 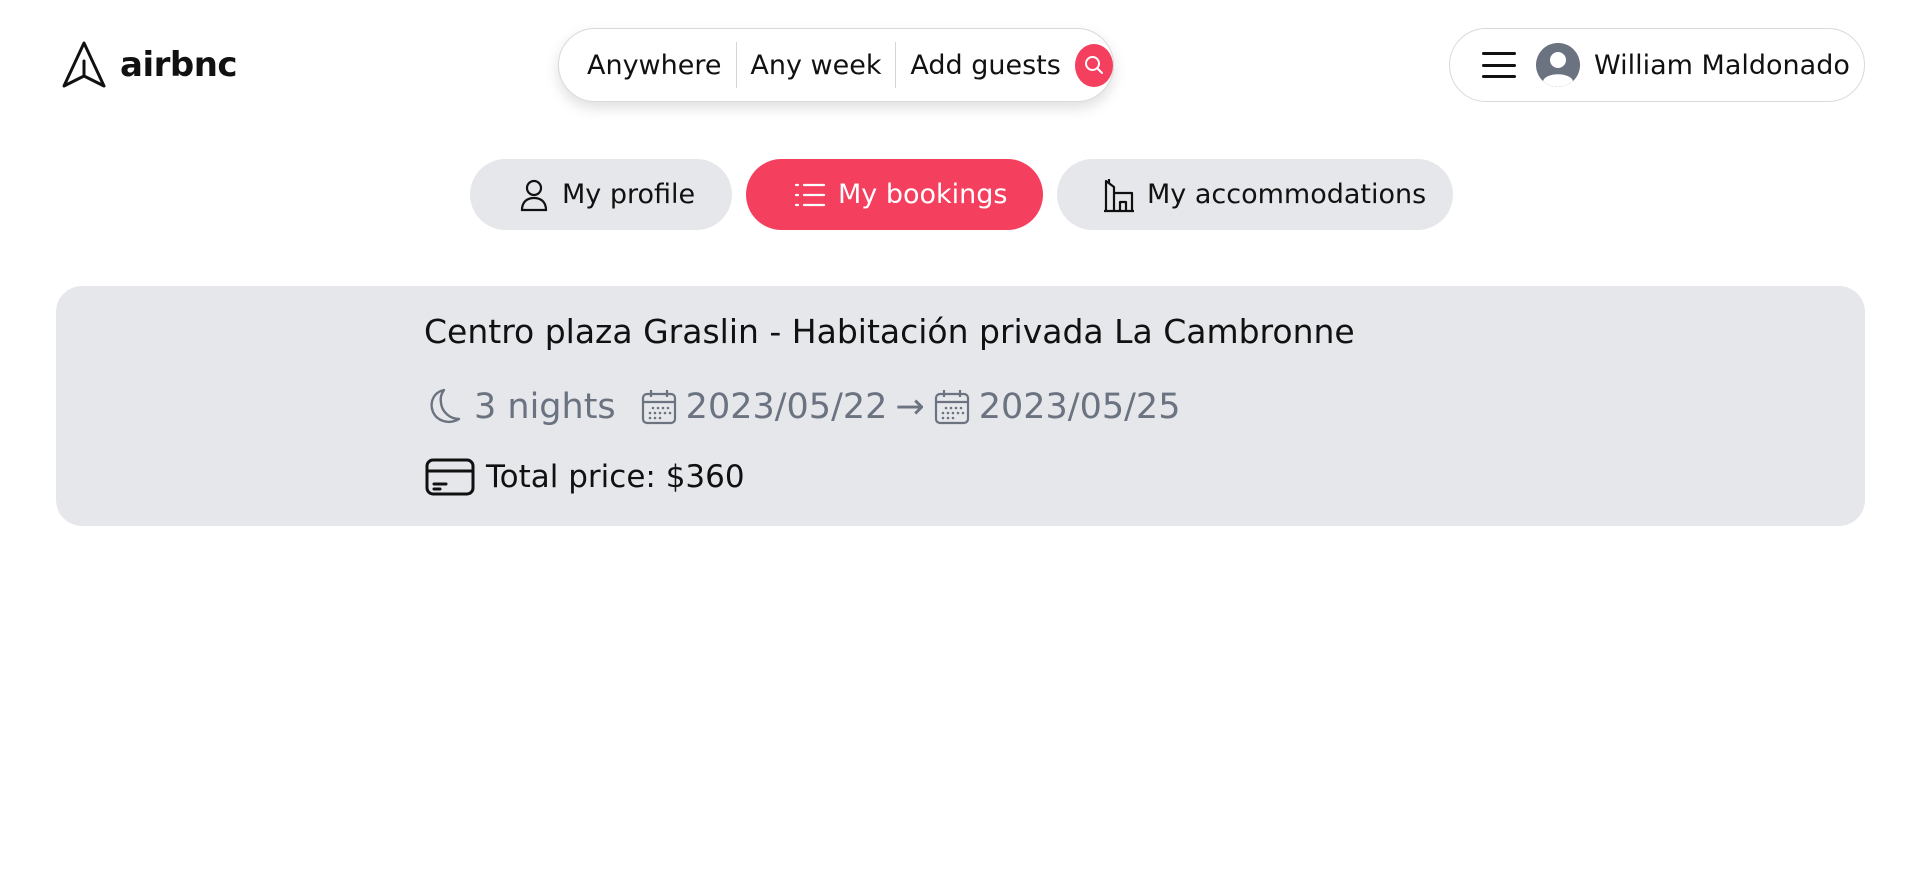 I want to click on hamburger-menu-icon, so click(x=1499, y=65).